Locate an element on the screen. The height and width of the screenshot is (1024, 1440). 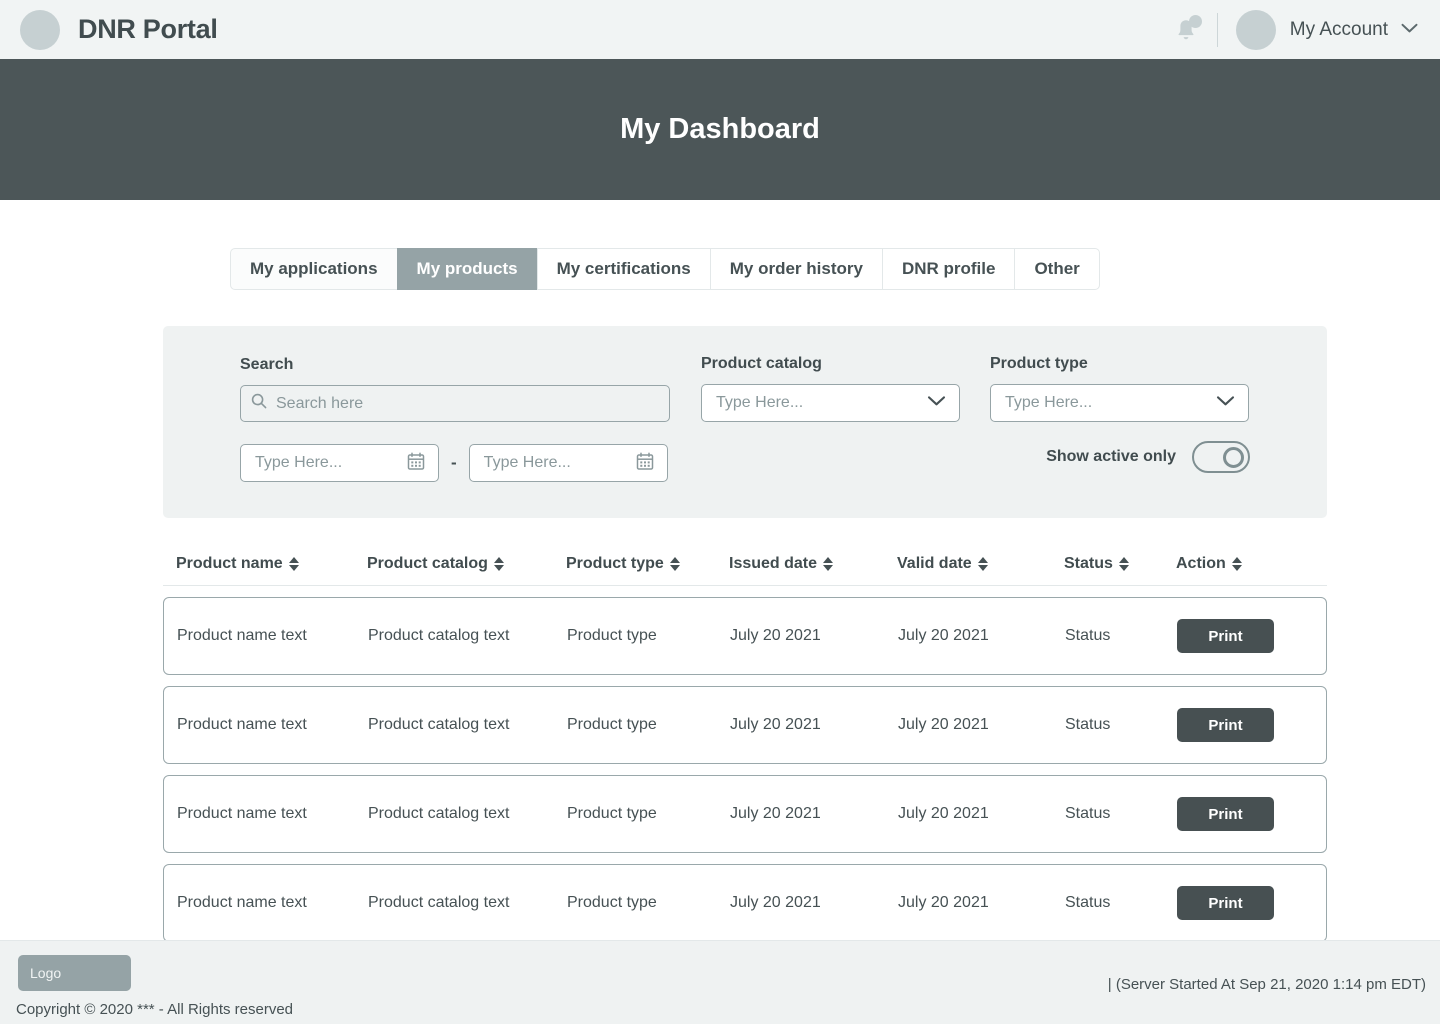
column-header-product-name: Product name is located at coordinates (271, 564).